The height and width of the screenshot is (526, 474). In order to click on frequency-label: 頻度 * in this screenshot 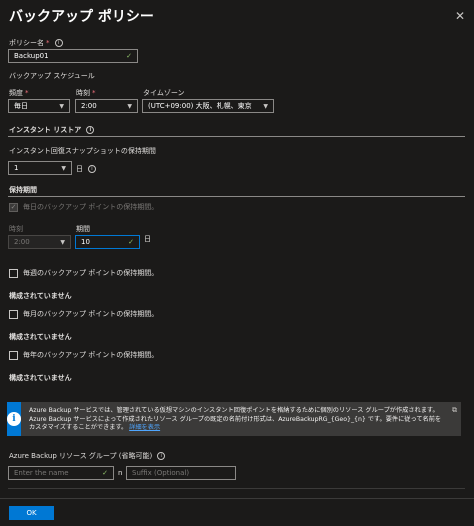, I will do `click(19, 93)`.